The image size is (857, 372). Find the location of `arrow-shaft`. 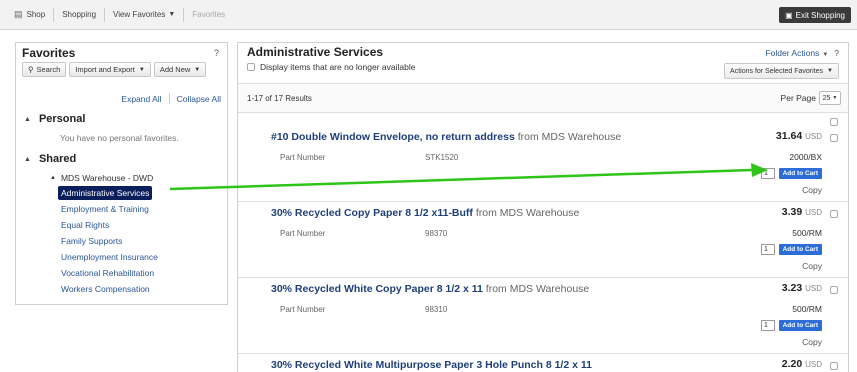

arrow-shaft is located at coordinates (461, 179).